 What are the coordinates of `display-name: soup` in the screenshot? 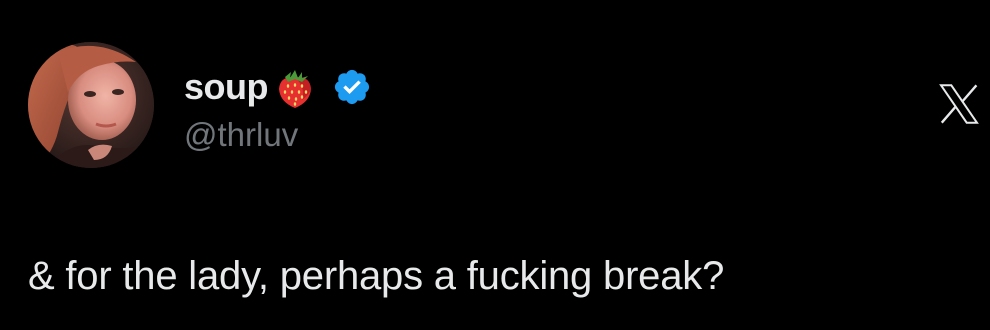 It's located at (226, 87).